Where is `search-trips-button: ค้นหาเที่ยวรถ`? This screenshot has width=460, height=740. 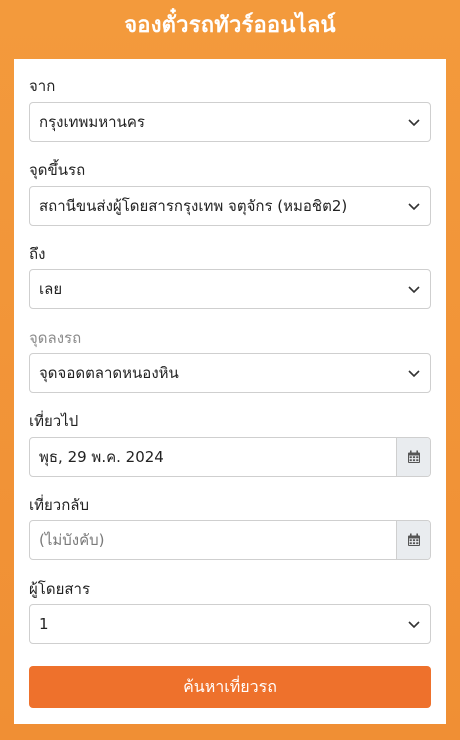
search-trips-button: ค้นหาเที่ยวรถ is located at coordinates (230, 687).